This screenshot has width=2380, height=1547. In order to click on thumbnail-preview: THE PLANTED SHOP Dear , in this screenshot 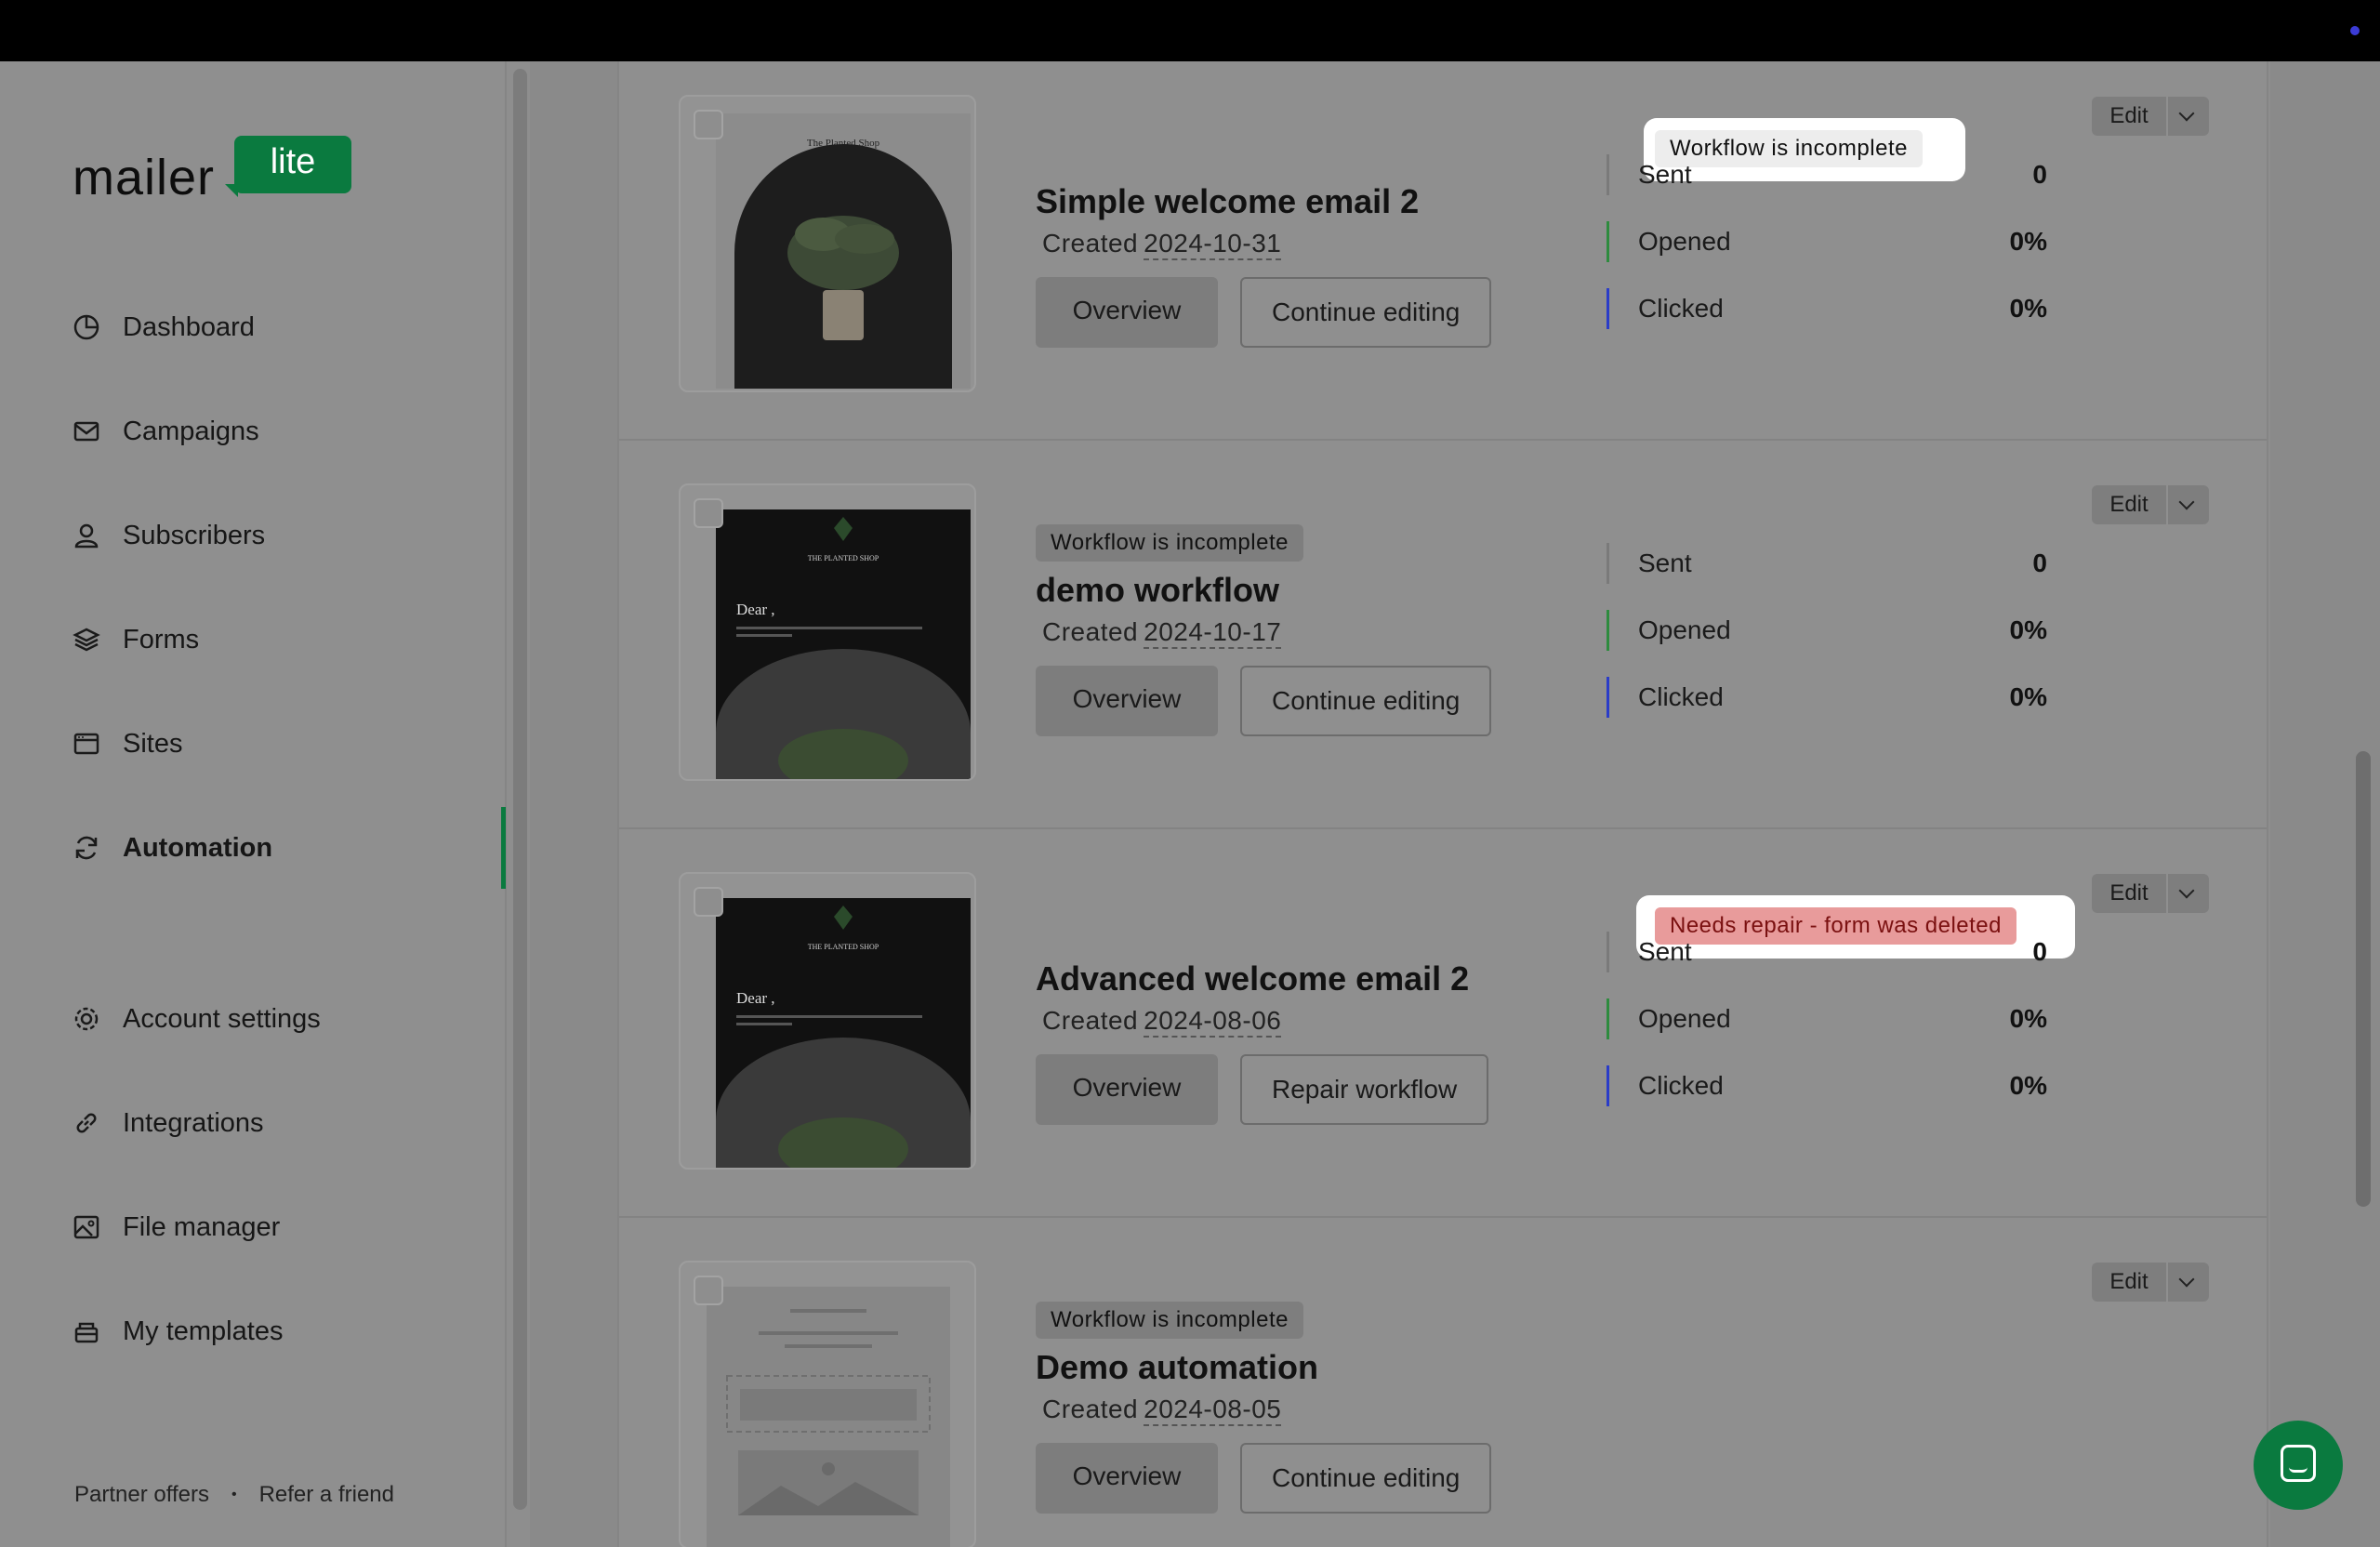, I will do `click(843, 644)`.